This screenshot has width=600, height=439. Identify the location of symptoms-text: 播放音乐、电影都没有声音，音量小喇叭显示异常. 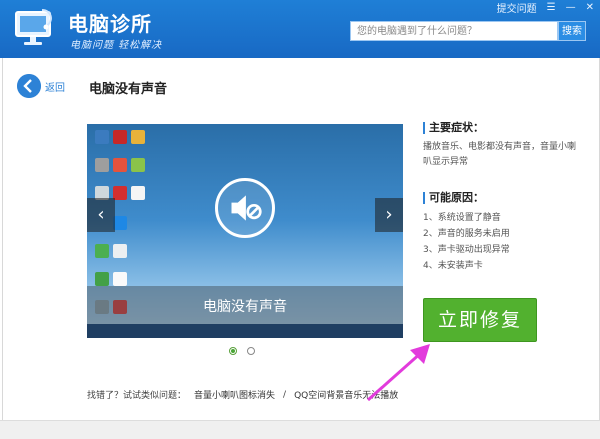
(500, 154).